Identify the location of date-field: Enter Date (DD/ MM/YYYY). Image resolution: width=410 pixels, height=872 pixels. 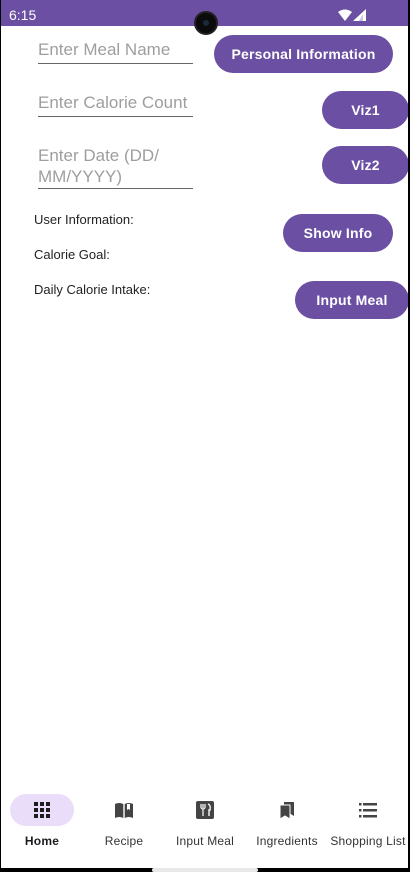
(115, 167).